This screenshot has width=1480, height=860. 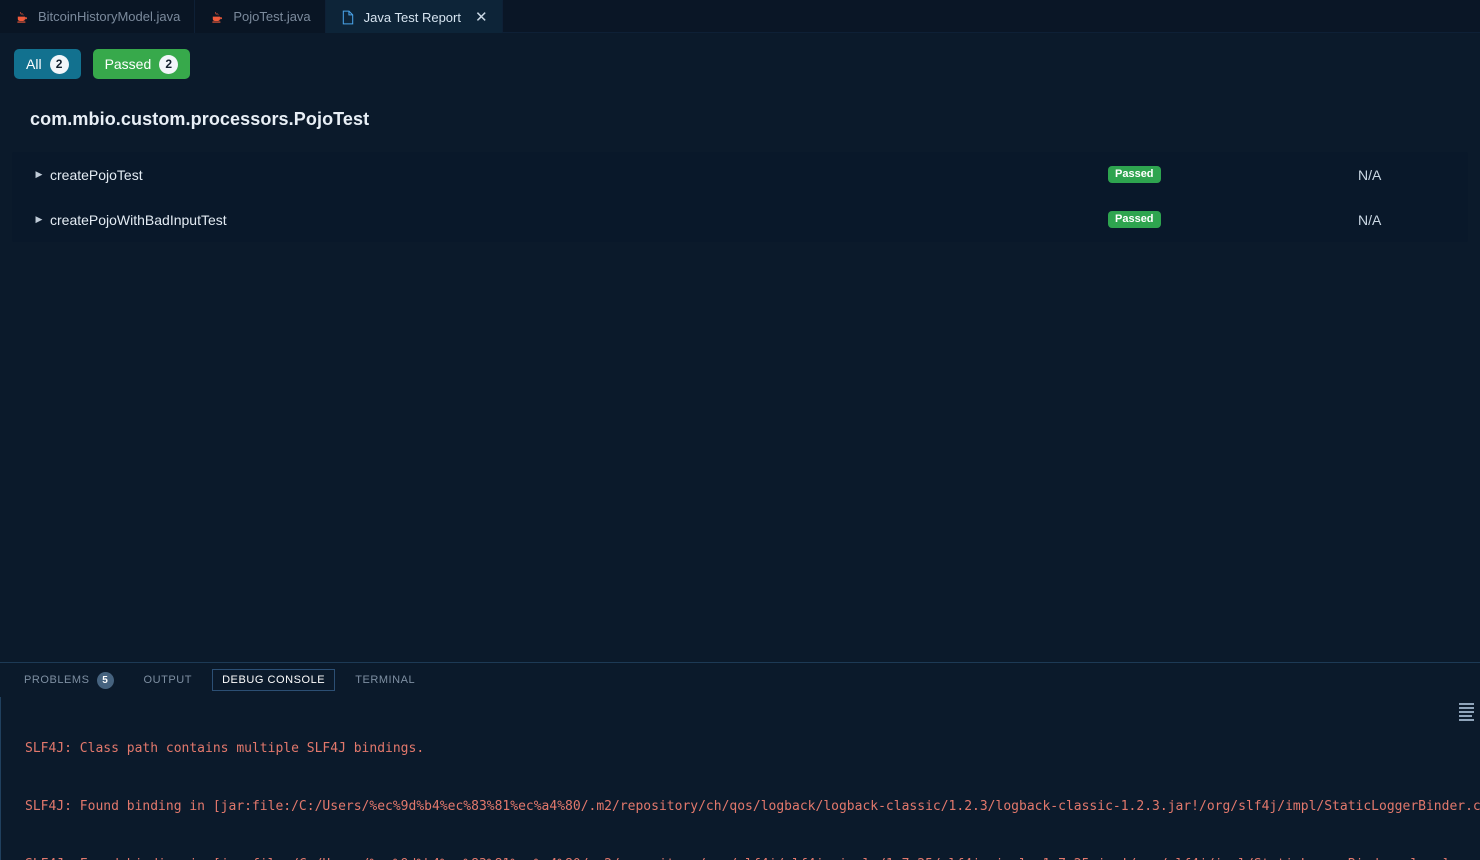 I want to click on close-icon: ✕, so click(x=481, y=17).